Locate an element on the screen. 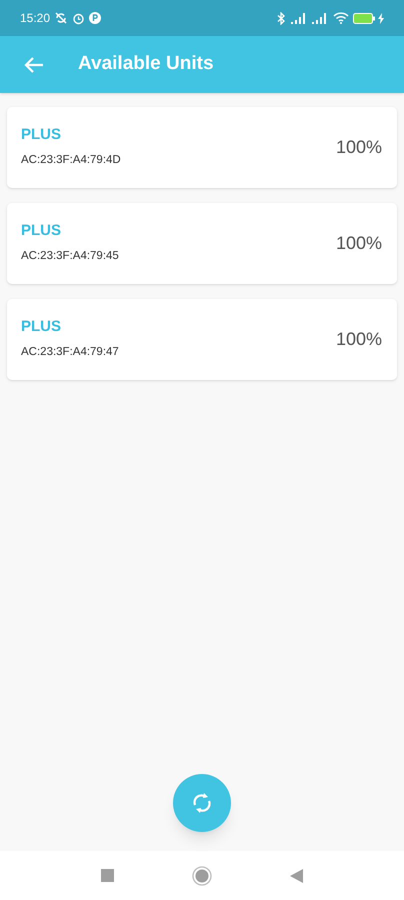  sync-off-icon is located at coordinates (61, 18).